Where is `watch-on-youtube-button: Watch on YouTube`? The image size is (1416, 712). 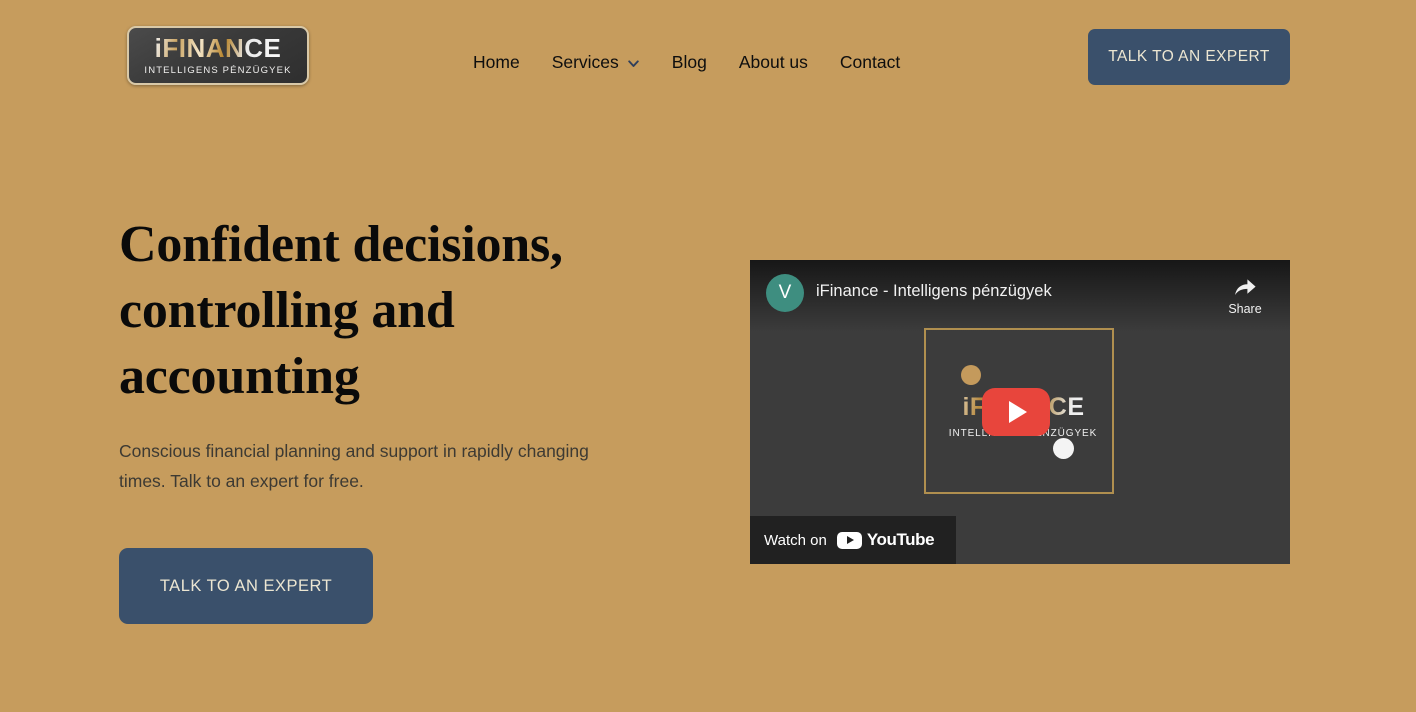 watch-on-youtube-button: Watch on YouTube is located at coordinates (853, 540).